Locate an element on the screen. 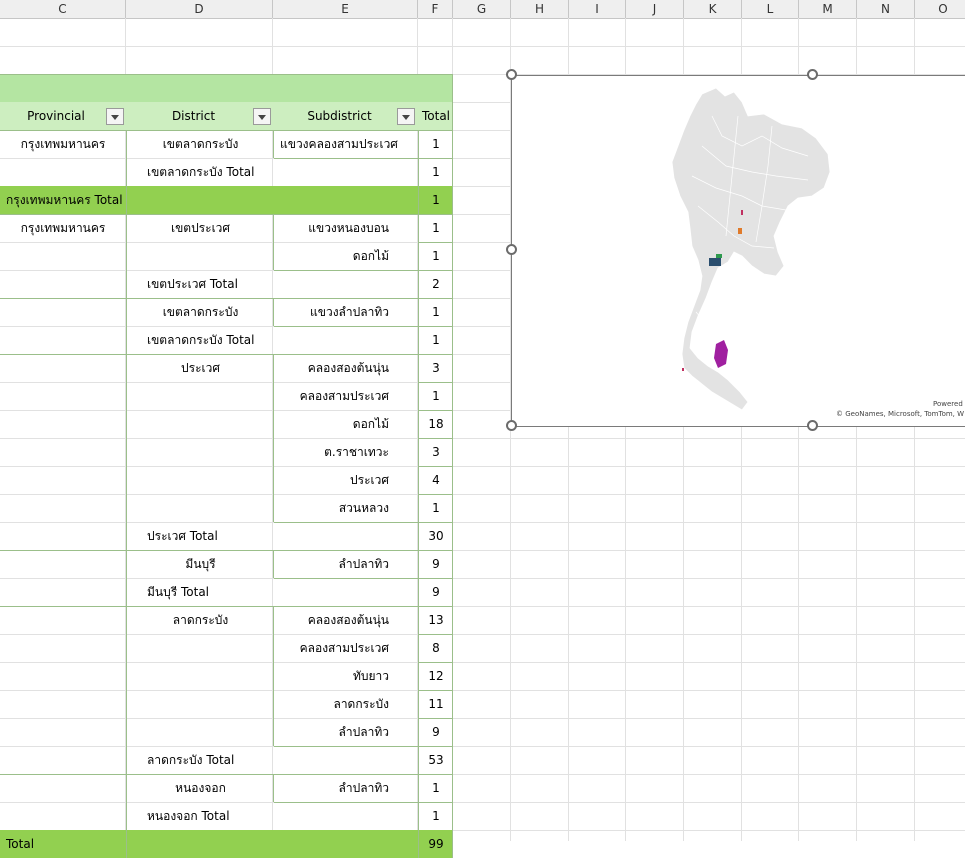  column-header: N is located at coordinates (886, 9).